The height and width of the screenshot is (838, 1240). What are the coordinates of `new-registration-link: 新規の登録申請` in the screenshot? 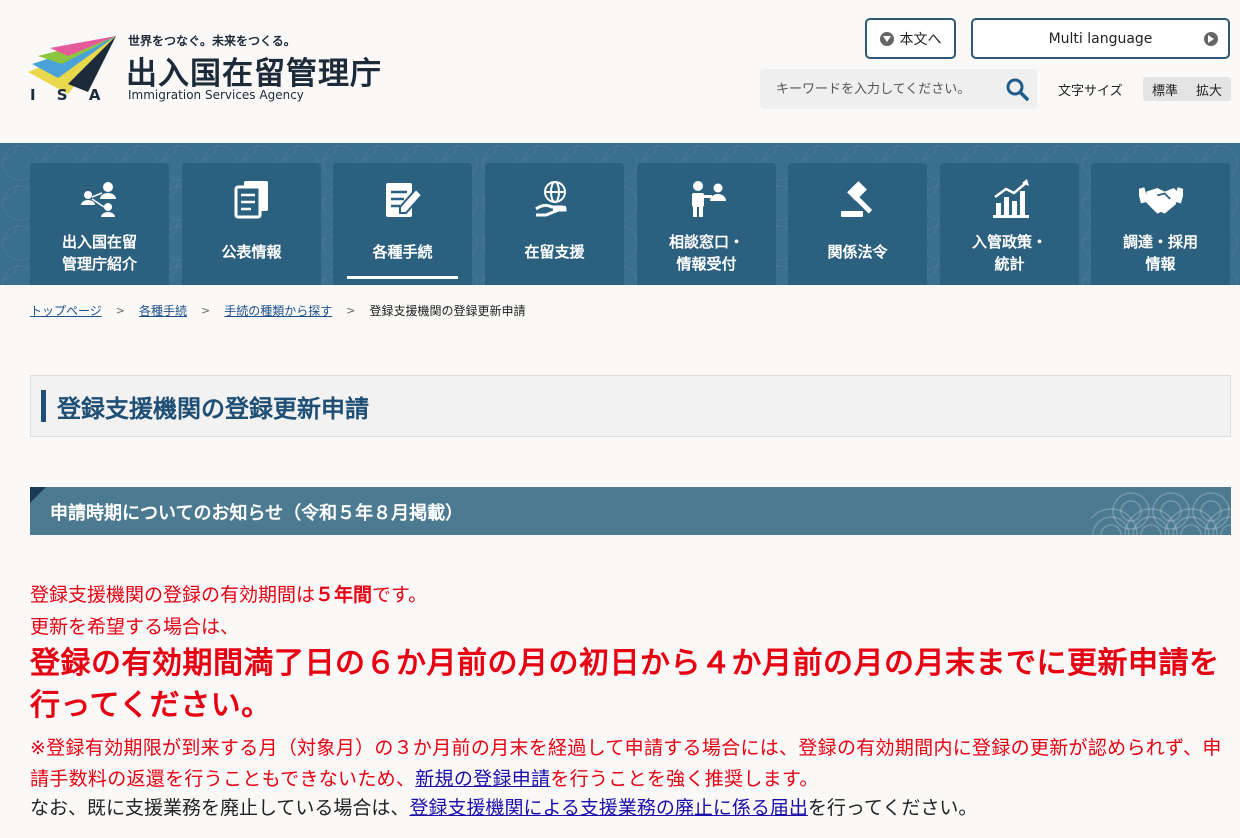 It's located at (482, 779).